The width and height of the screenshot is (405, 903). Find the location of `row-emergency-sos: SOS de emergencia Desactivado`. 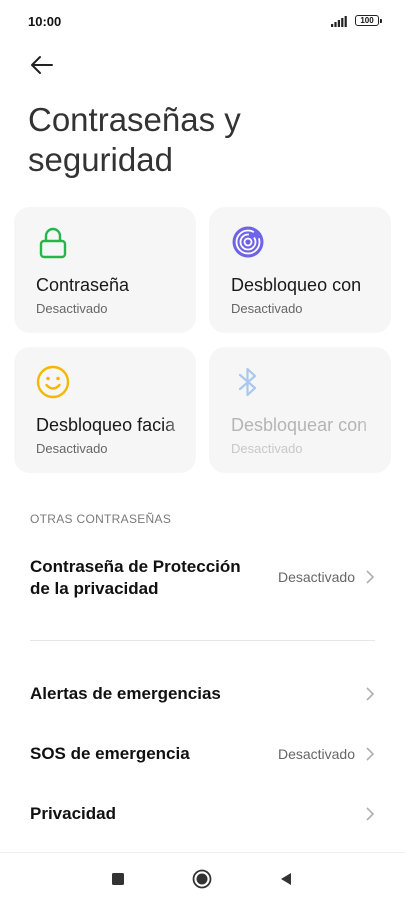

row-emergency-sos: SOS de emergencia Desactivado is located at coordinates (202, 754).